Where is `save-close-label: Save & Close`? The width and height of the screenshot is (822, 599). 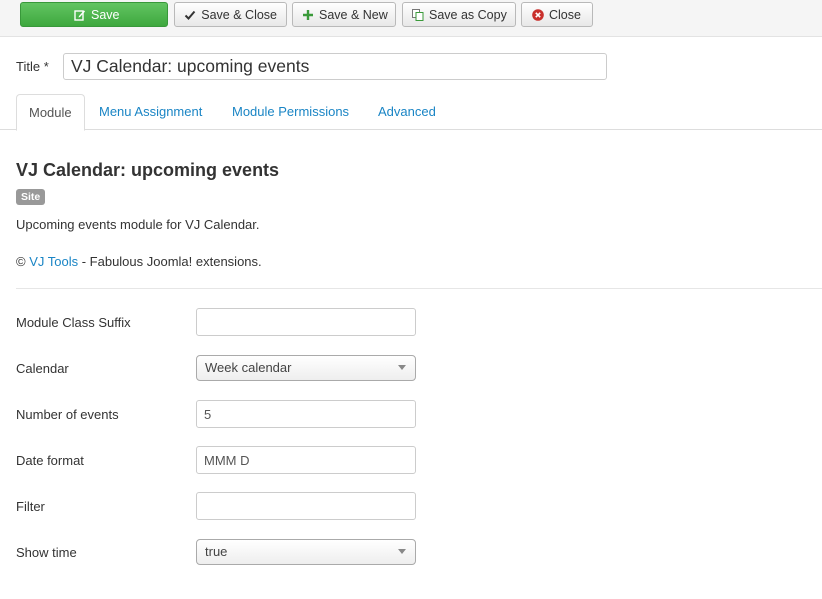
save-close-label: Save & Close is located at coordinates (239, 14).